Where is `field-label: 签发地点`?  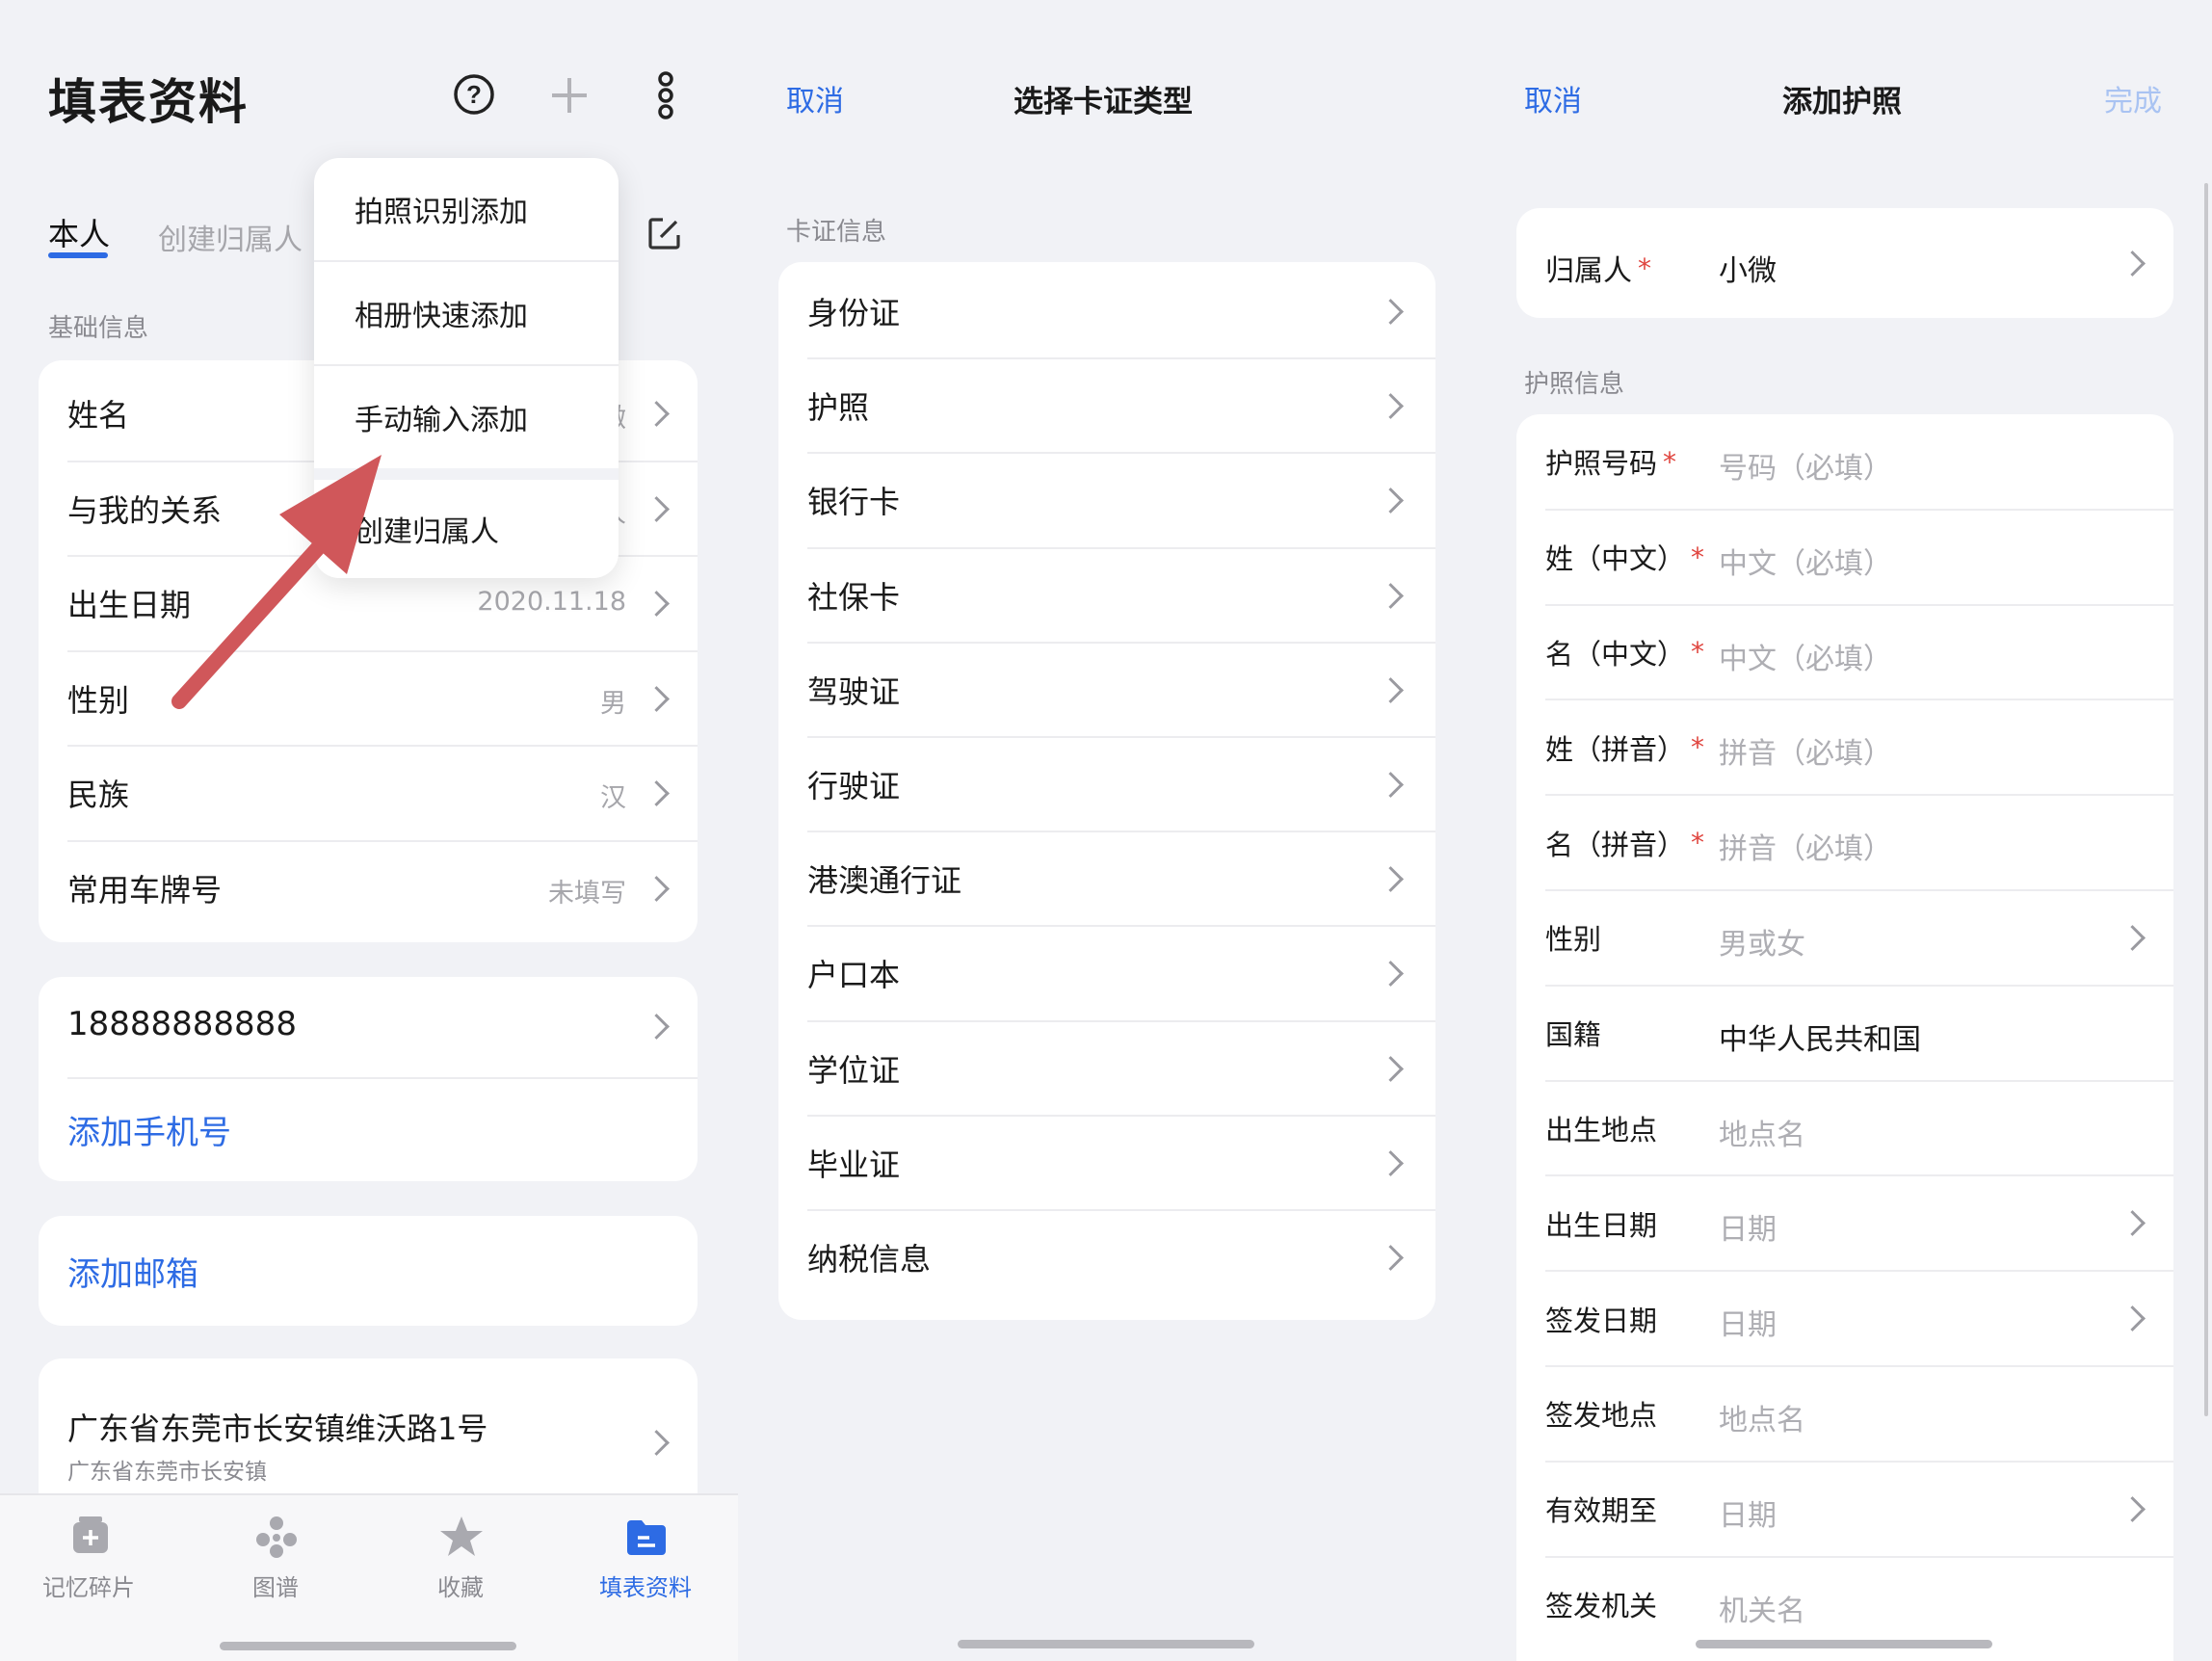
field-label: 签发地点 is located at coordinates (1601, 1416).